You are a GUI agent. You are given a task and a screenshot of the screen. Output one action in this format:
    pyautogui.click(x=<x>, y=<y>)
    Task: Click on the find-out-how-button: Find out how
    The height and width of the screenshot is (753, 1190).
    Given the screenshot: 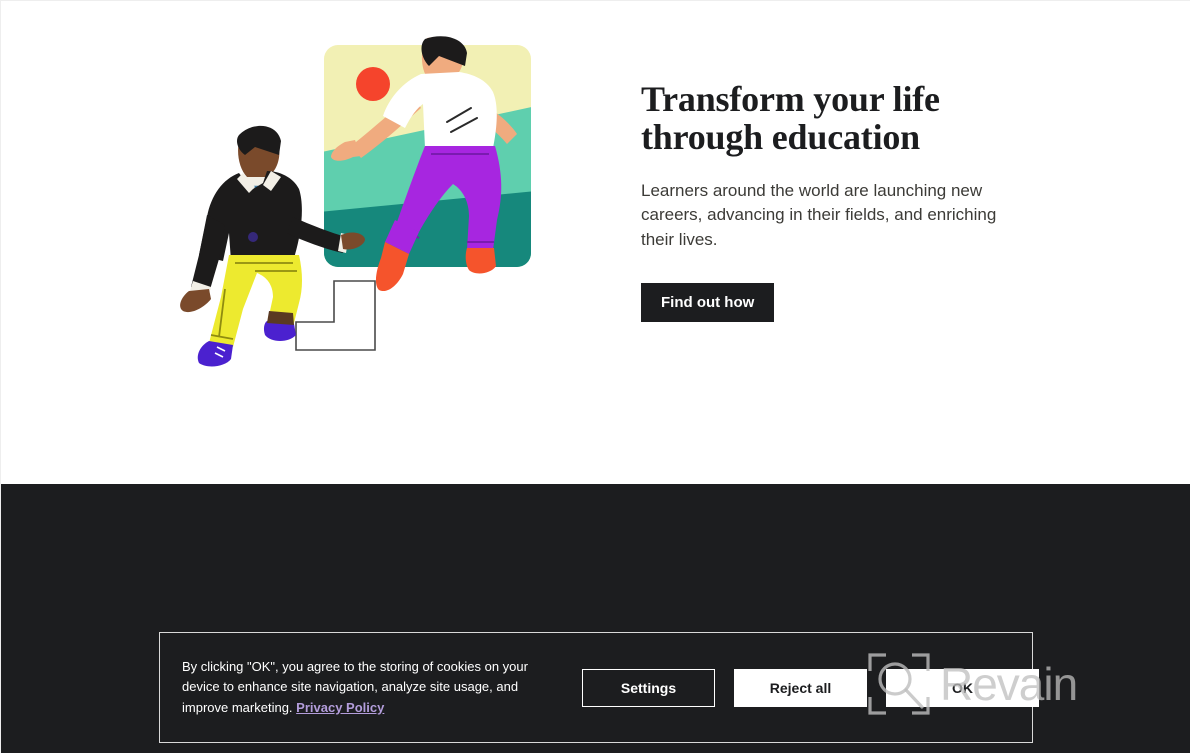 What is the action you would take?
    pyautogui.click(x=708, y=302)
    